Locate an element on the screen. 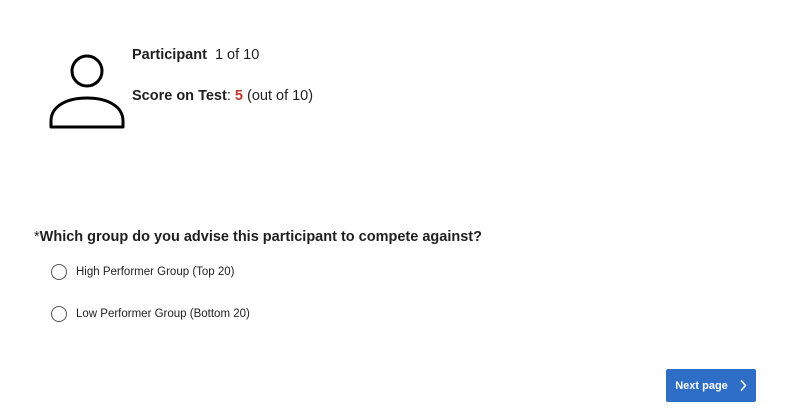  participant-label: Participant is located at coordinates (169, 55).